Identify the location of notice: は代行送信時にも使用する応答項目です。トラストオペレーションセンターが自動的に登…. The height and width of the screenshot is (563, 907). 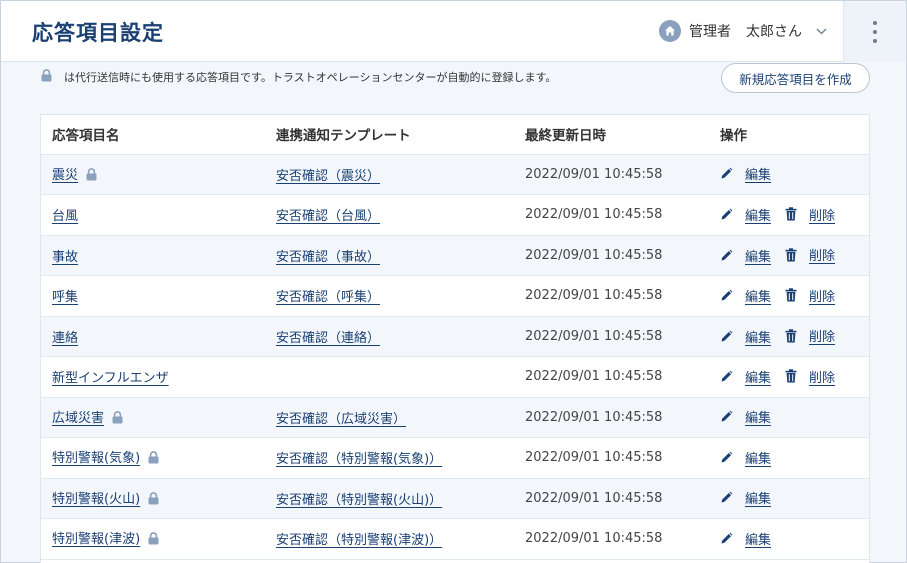
(298, 77).